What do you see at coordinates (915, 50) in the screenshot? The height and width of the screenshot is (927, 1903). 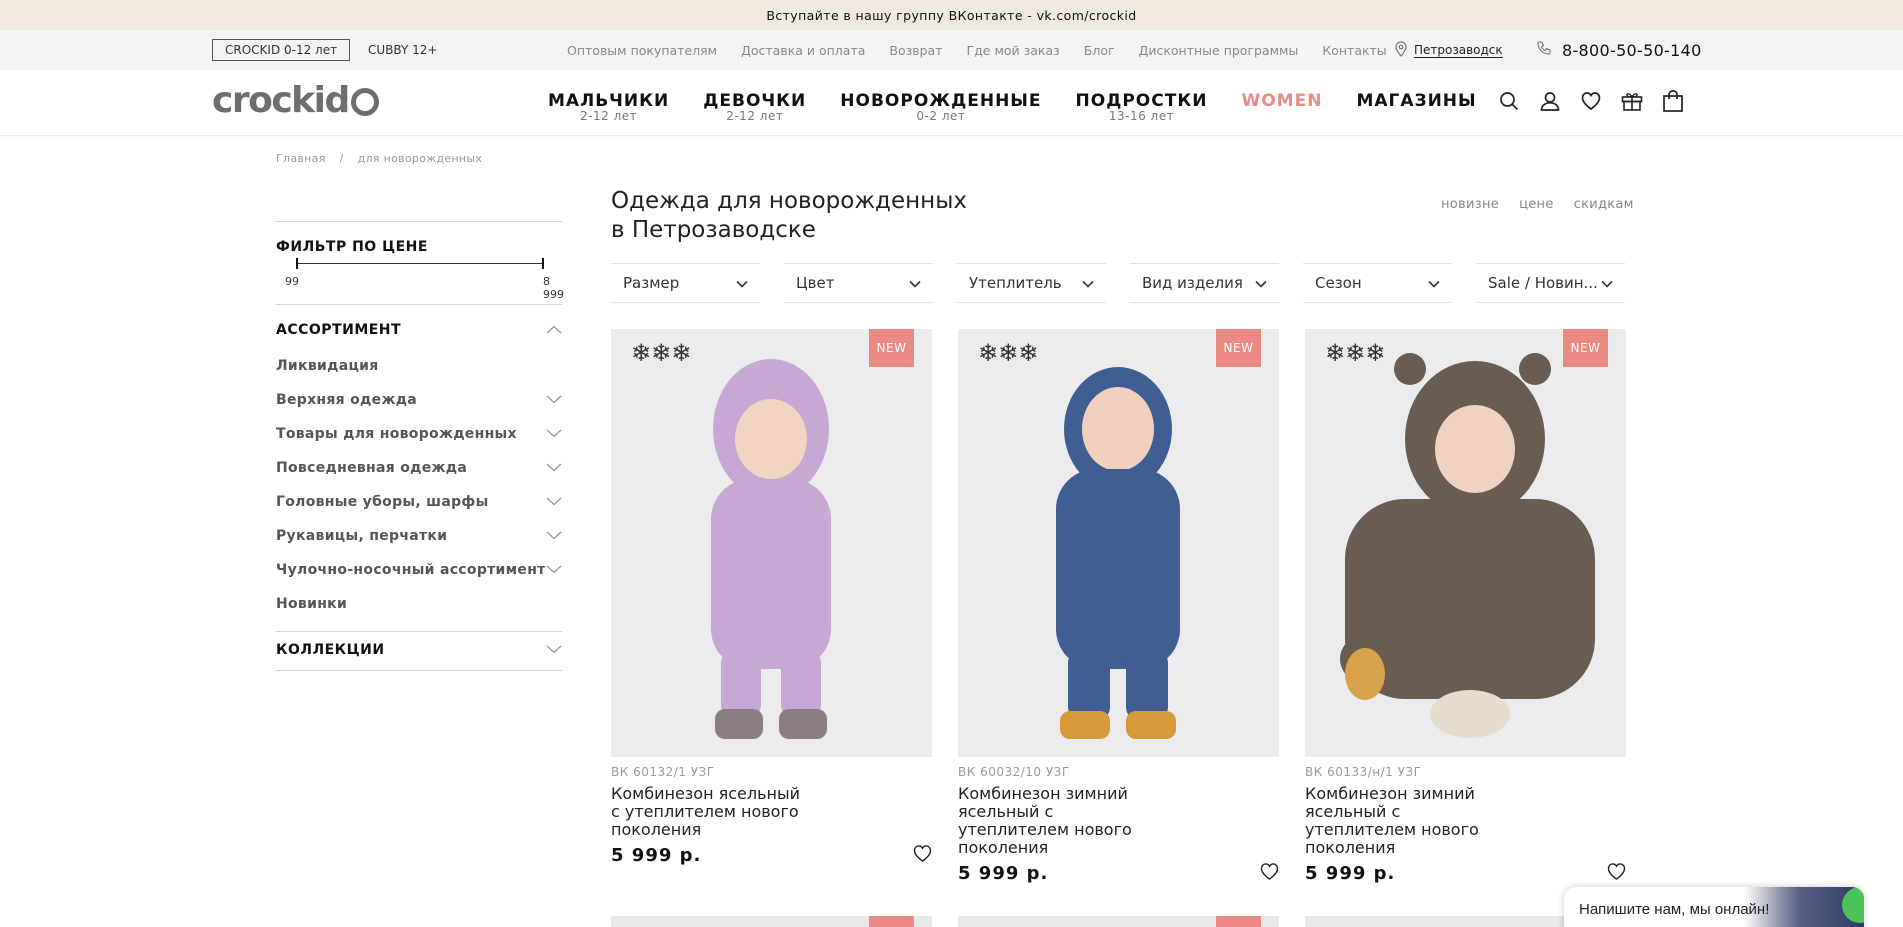 I see `top-link-return: Возврат` at bounding box center [915, 50].